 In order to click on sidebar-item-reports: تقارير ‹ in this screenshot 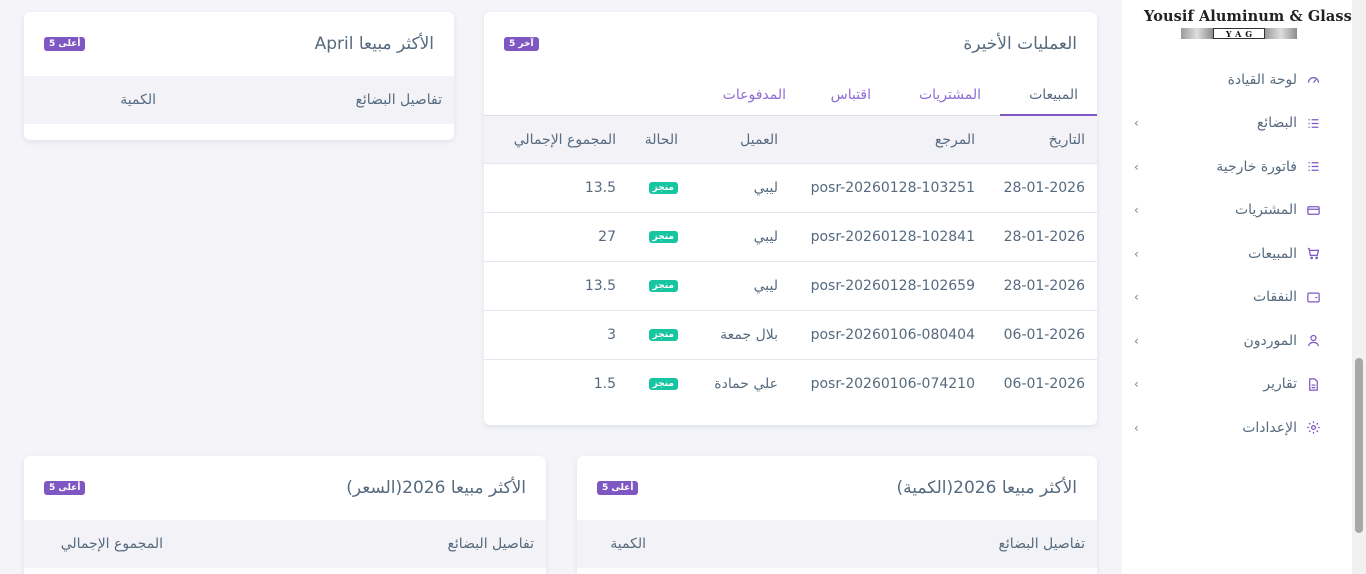, I will do `click(1237, 385)`.